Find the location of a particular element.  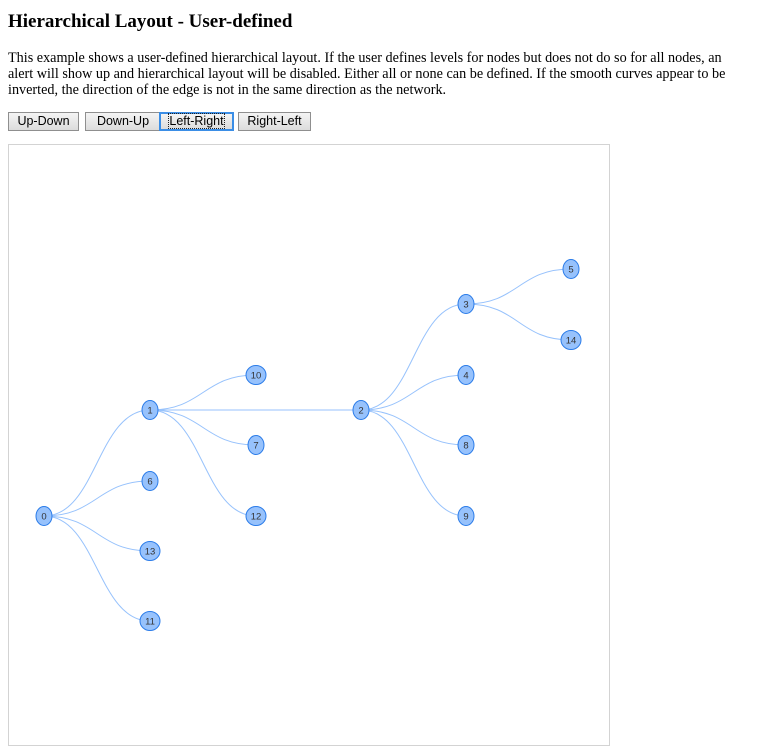

node-label: 5 is located at coordinates (570, 269).